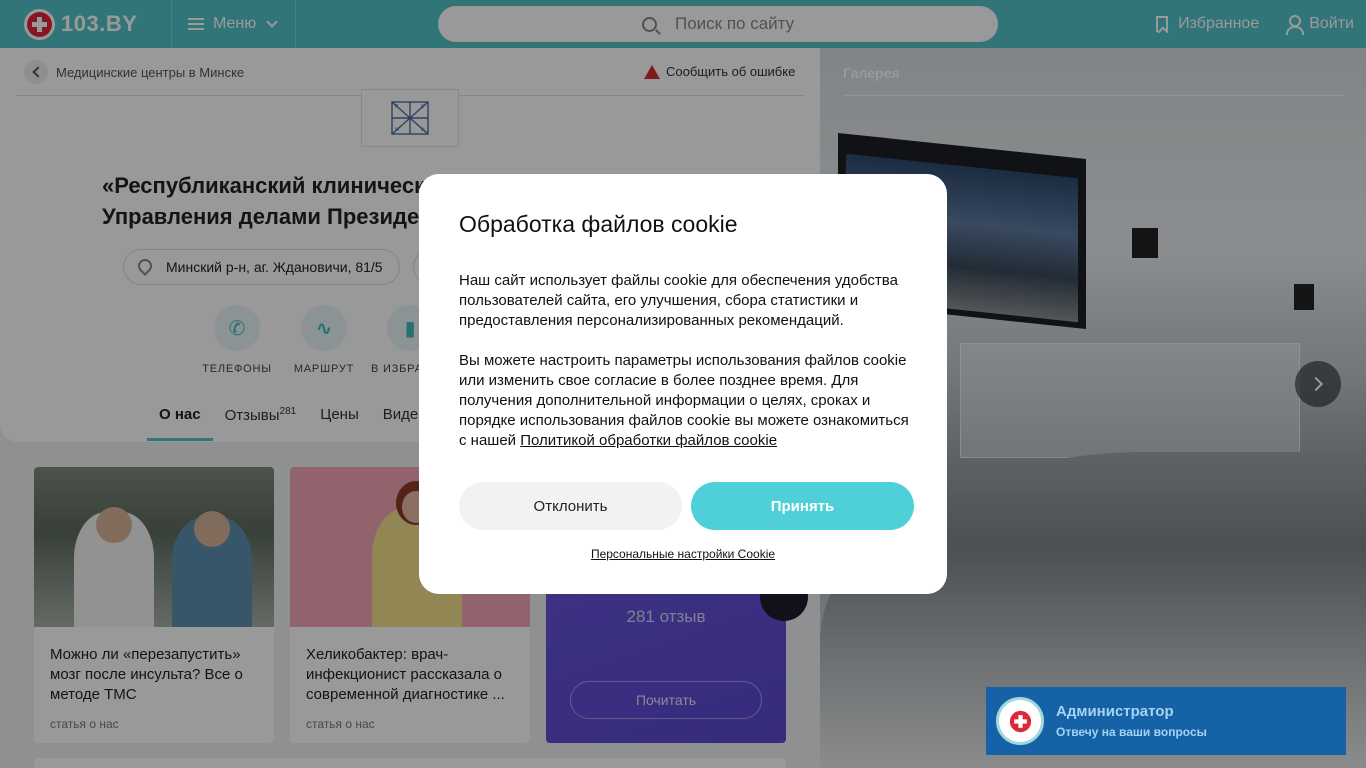 The image size is (1366, 768). Describe the element at coordinates (802, 506) in the screenshot. I see `accept-button: Принять` at that location.